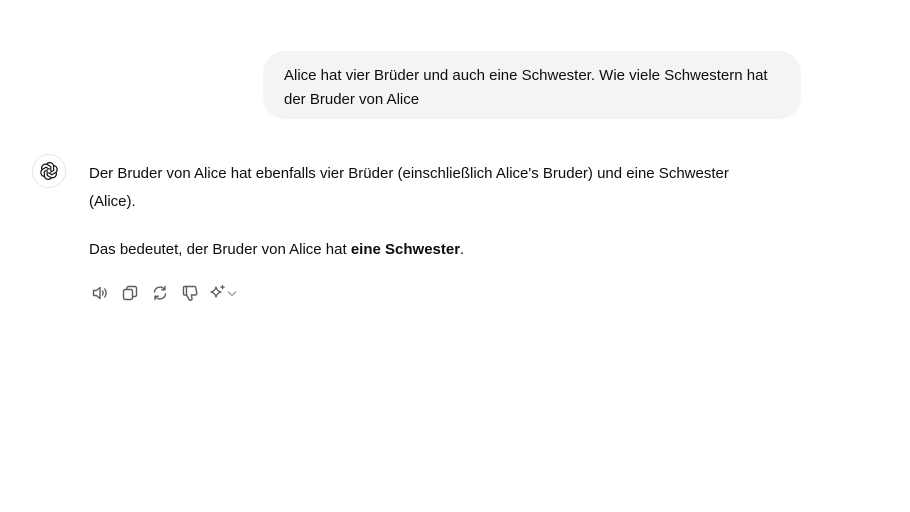 The width and height of the screenshot is (910, 512). I want to click on bad-response-button, so click(190, 293).